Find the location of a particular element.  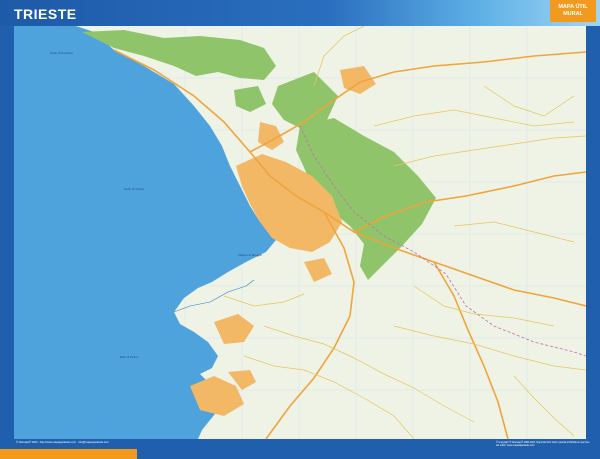

badge-line-2: MURAL is located at coordinates (573, 14).